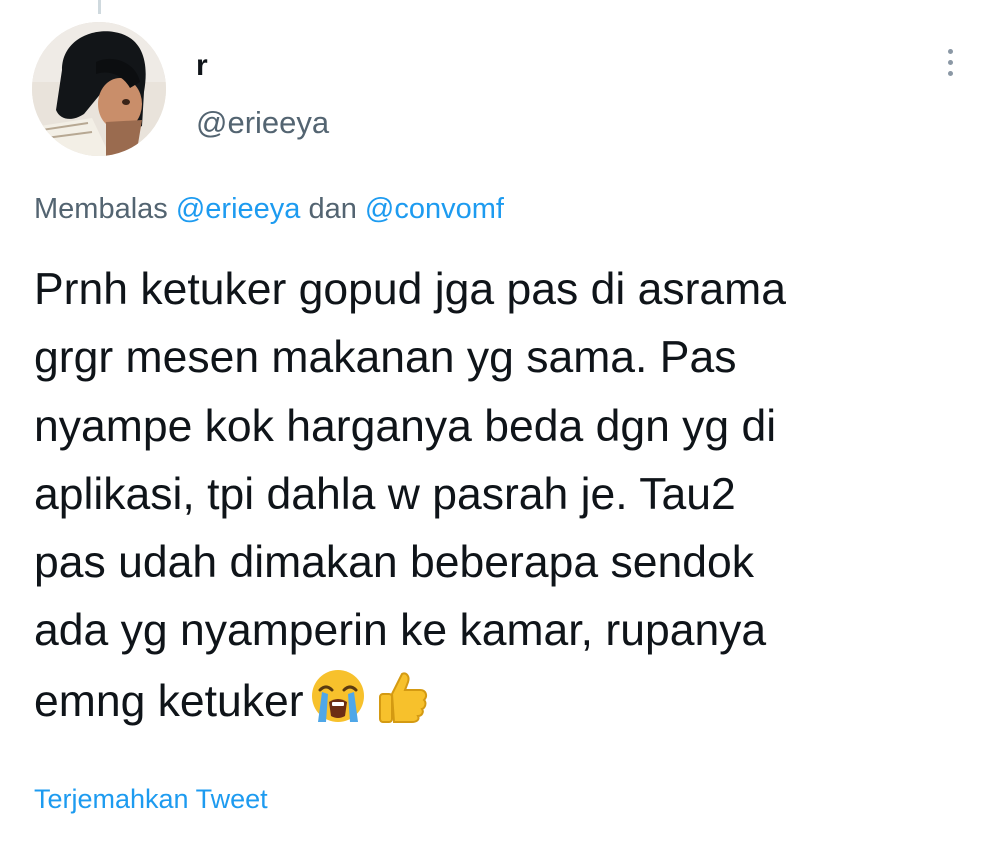  I want to click on more-options-button, so click(950, 62).